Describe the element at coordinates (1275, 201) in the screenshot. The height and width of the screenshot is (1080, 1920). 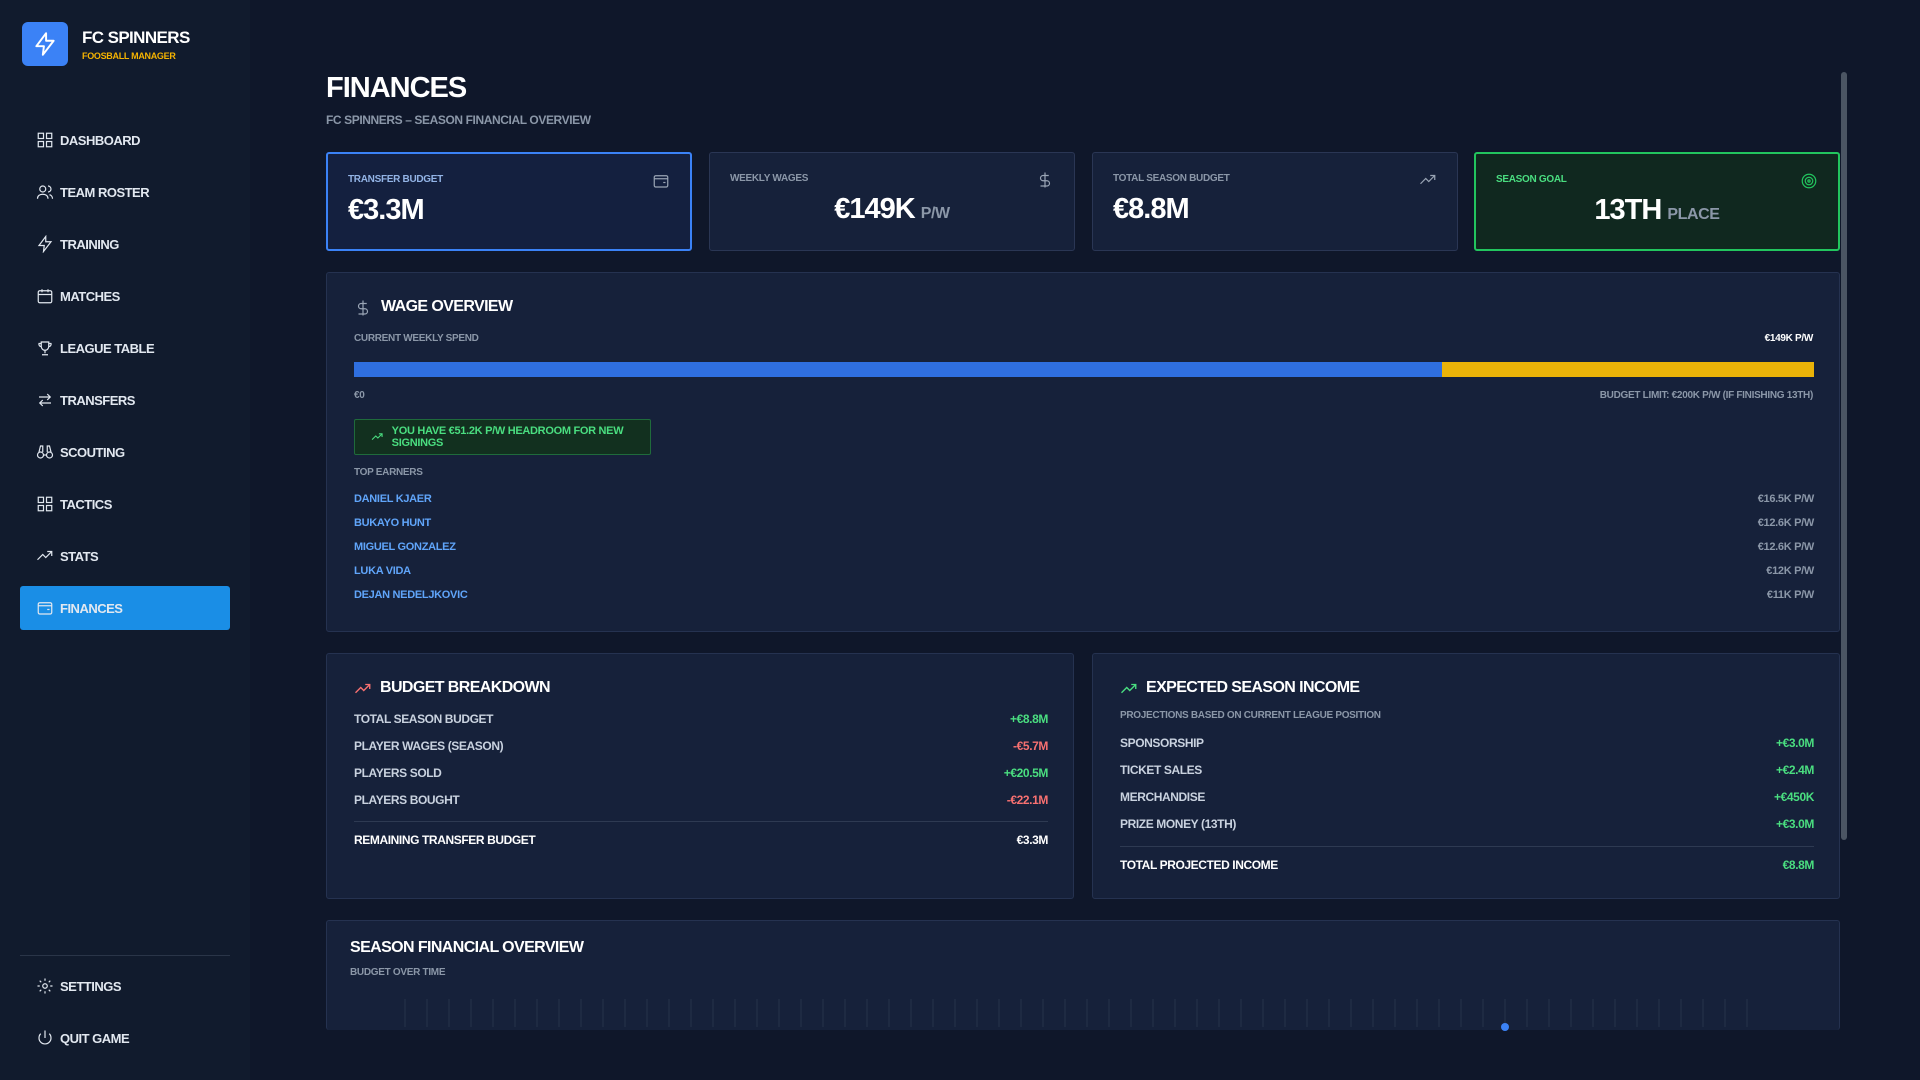
I see `total-season-budget-card: TOTAL SEASON BUDGET €8.8M` at that location.